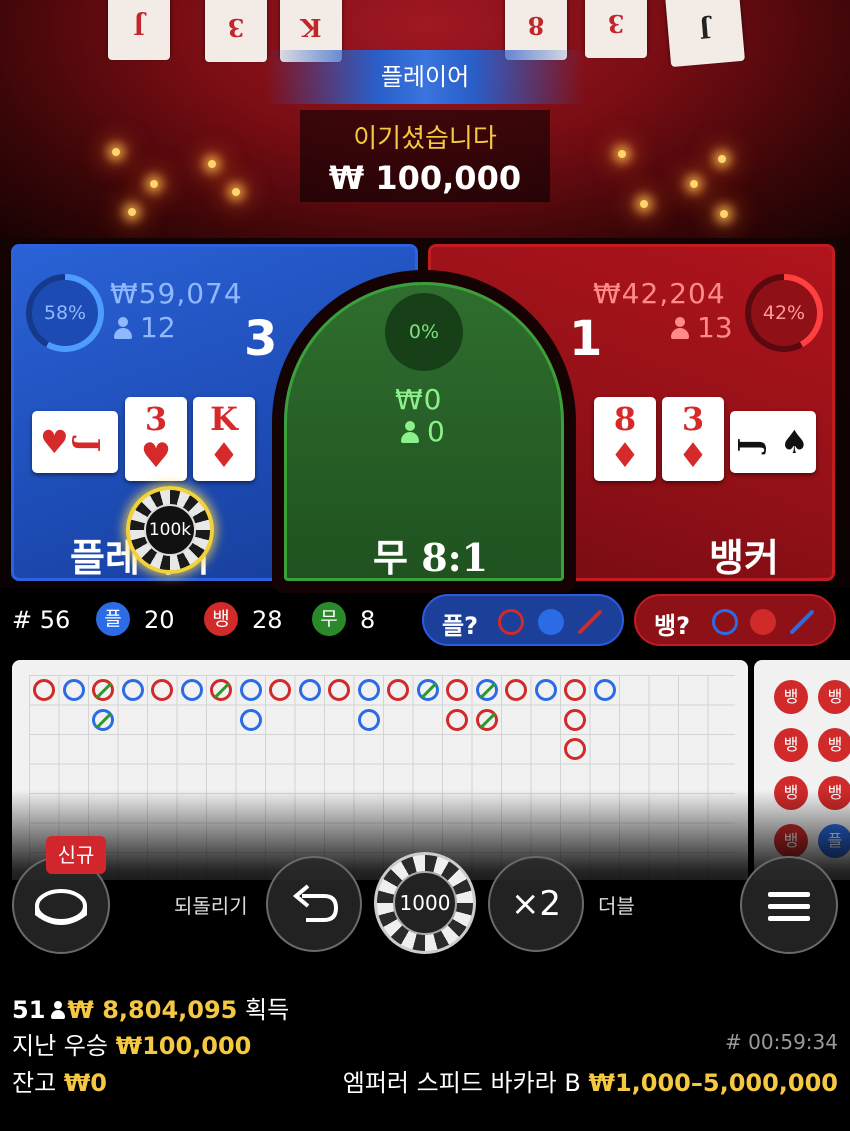  Describe the element at coordinates (261, 339) in the screenshot. I see `player-score: 3` at that location.